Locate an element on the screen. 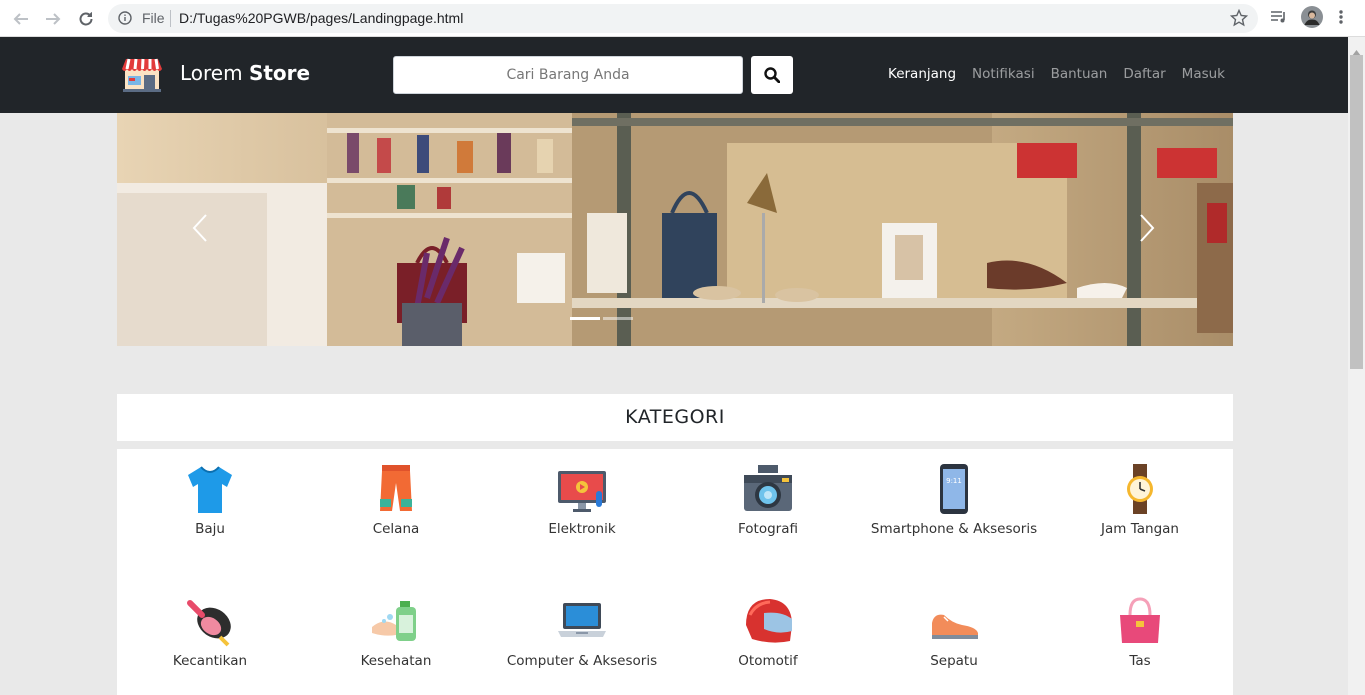 This screenshot has height=695, width=1365. category-smartphone: 9:11 Smartphone & Aksesoris is located at coordinates (954, 501).